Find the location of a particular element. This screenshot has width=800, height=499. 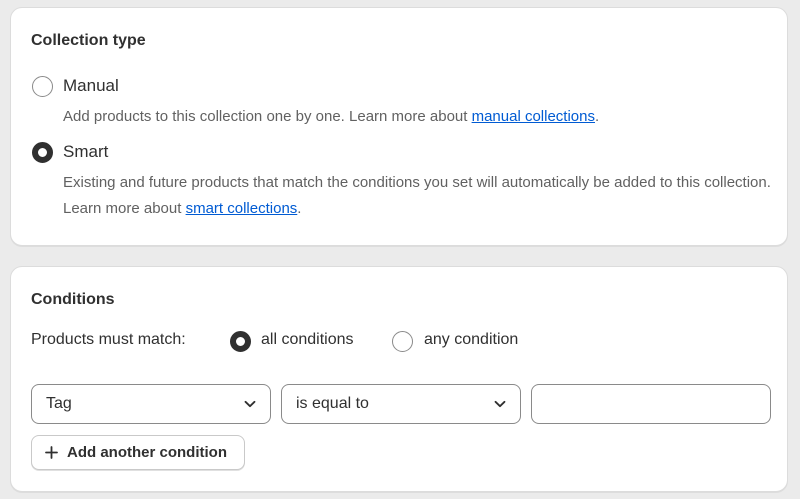

manual-label: Manual is located at coordinates (91, 86).